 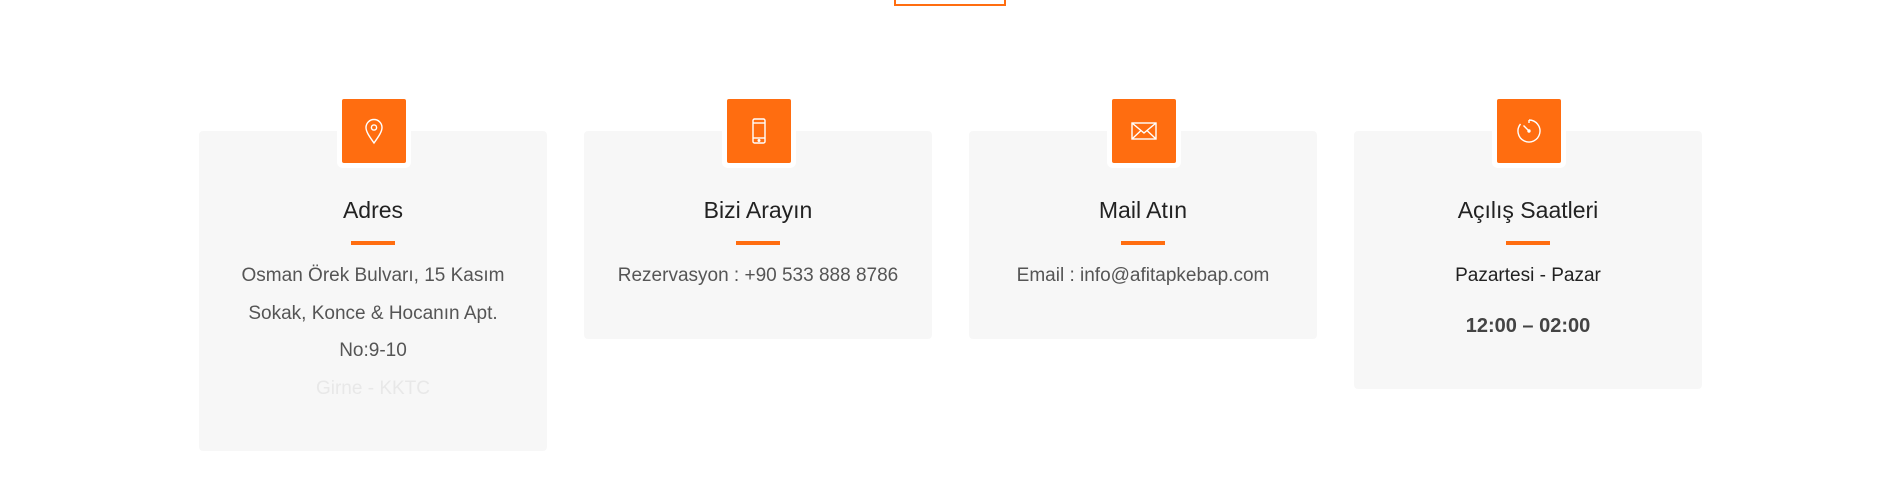 I want to click on location-pin-icon, so click(x=374, y=131).